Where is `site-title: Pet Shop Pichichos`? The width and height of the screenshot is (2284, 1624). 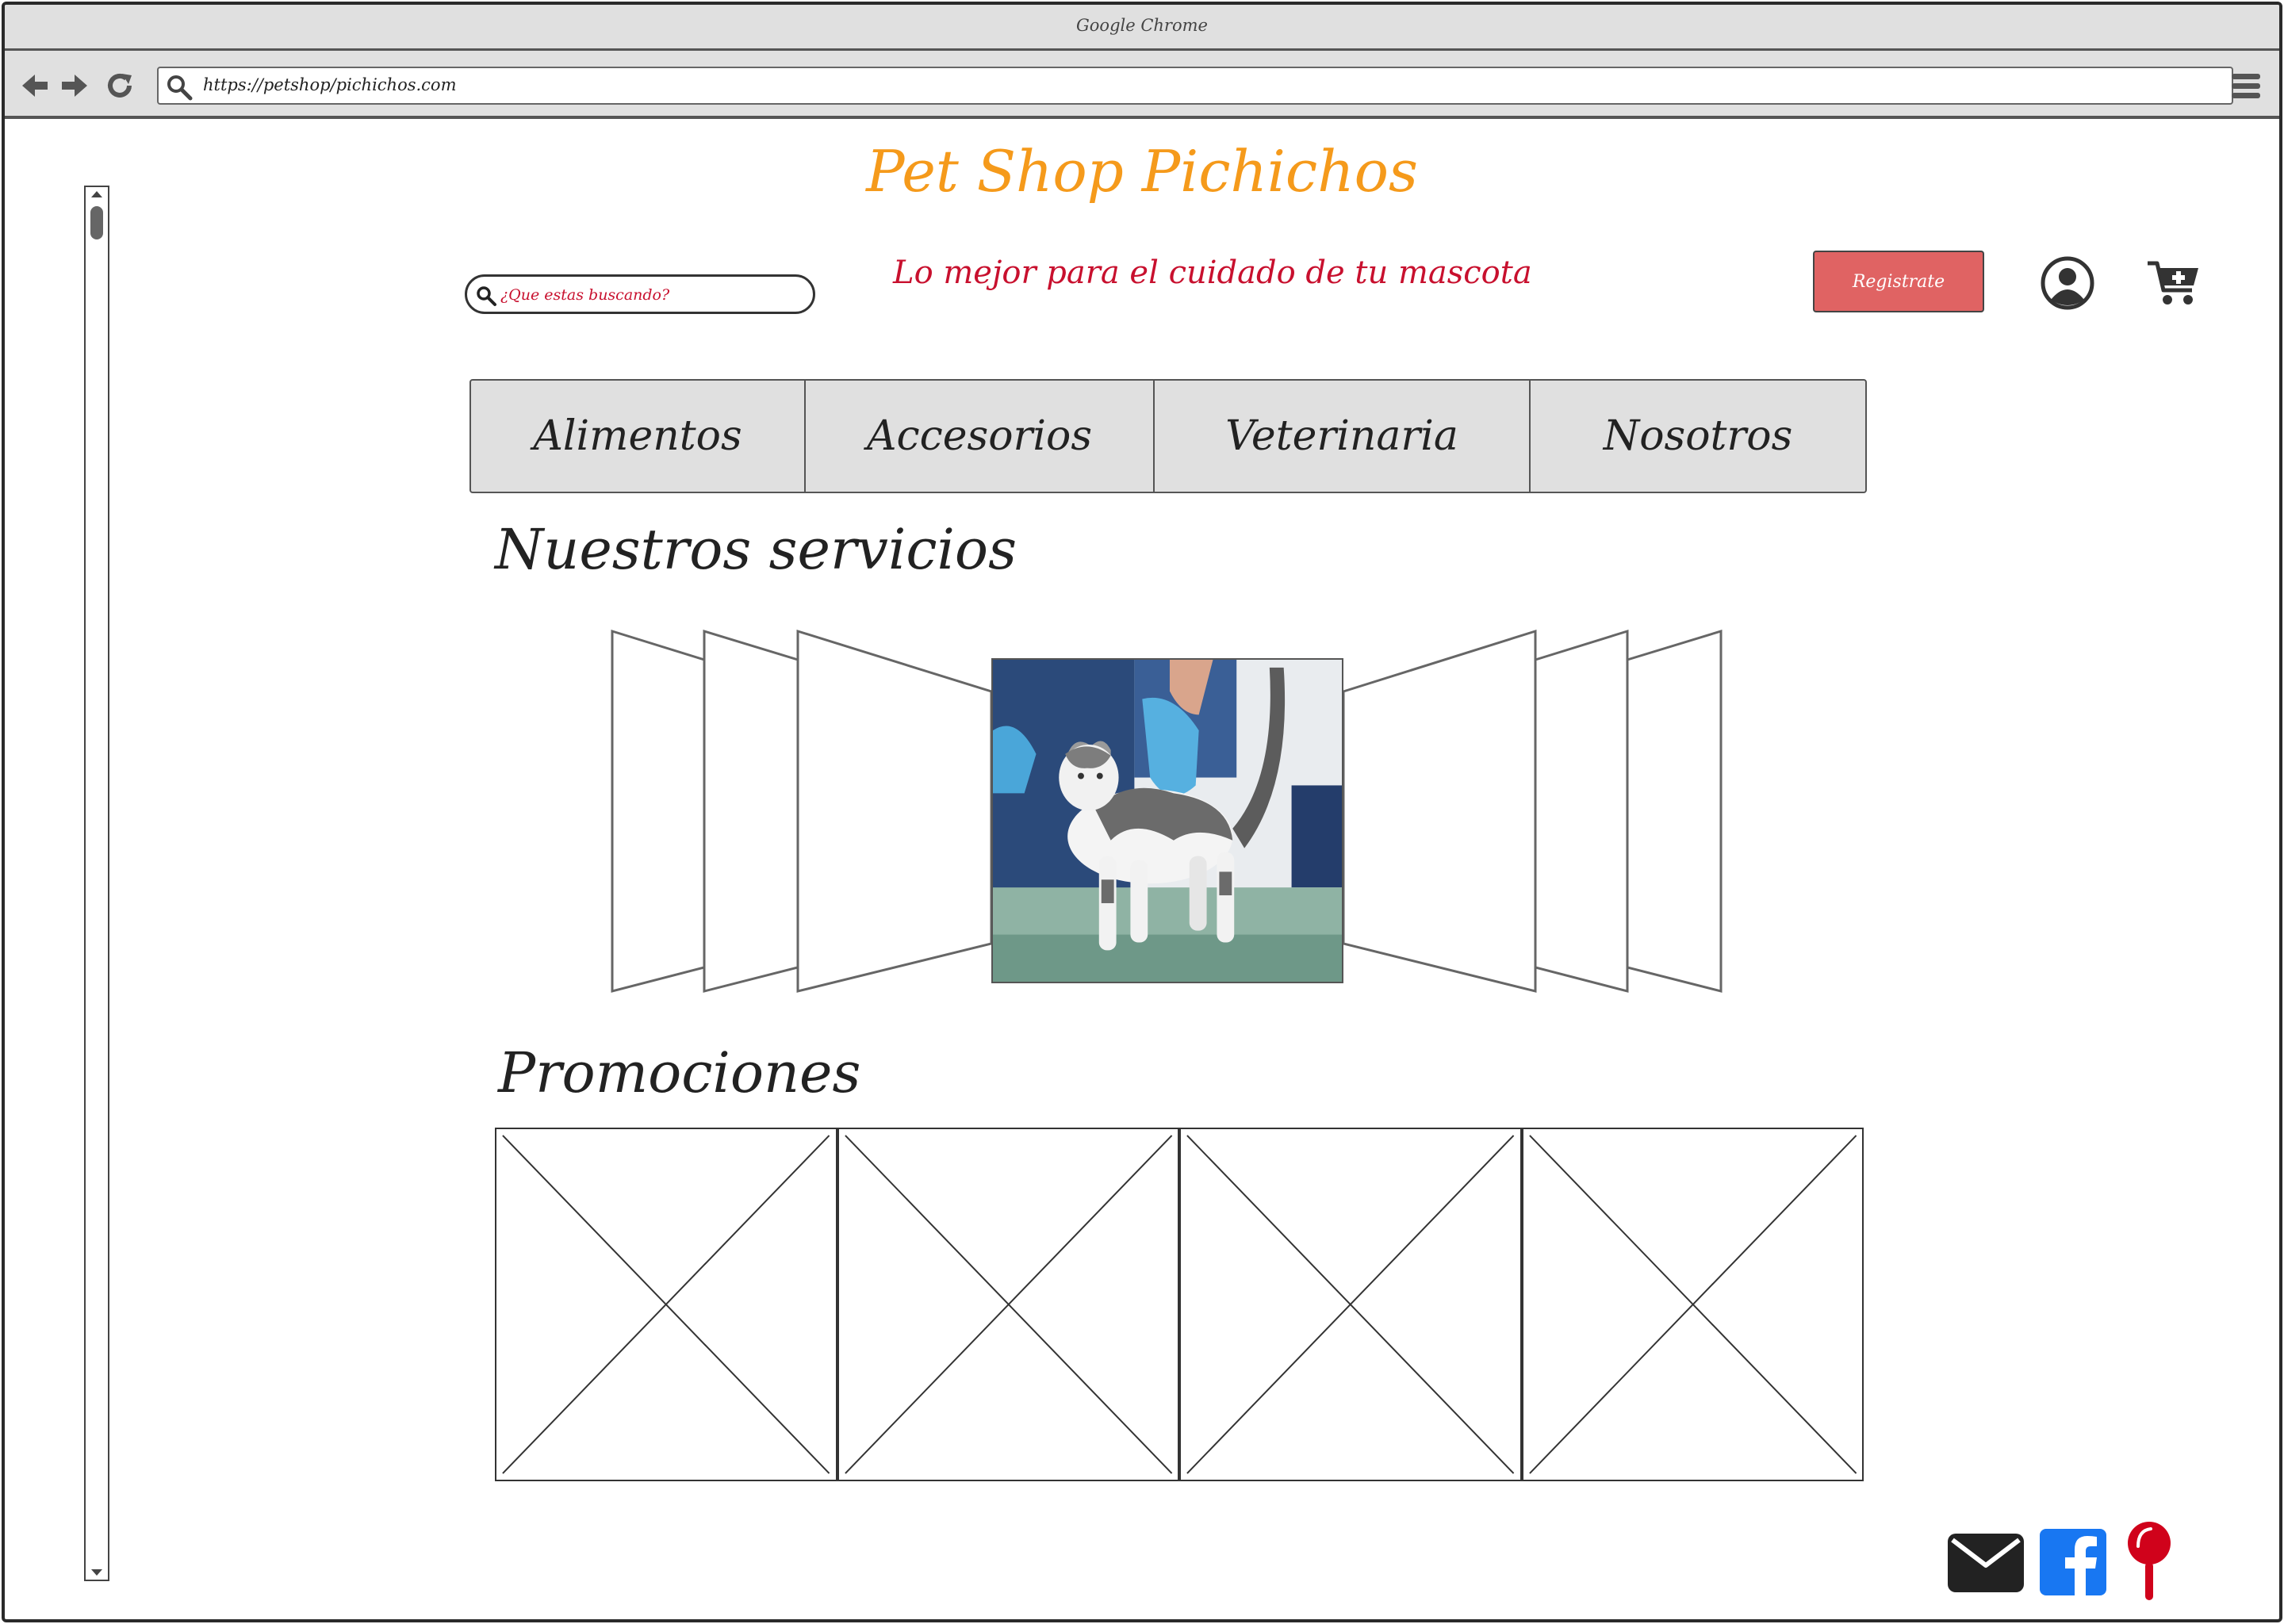 site-title: Pet Shop Pichichos is located at coordinates (1142, 171).